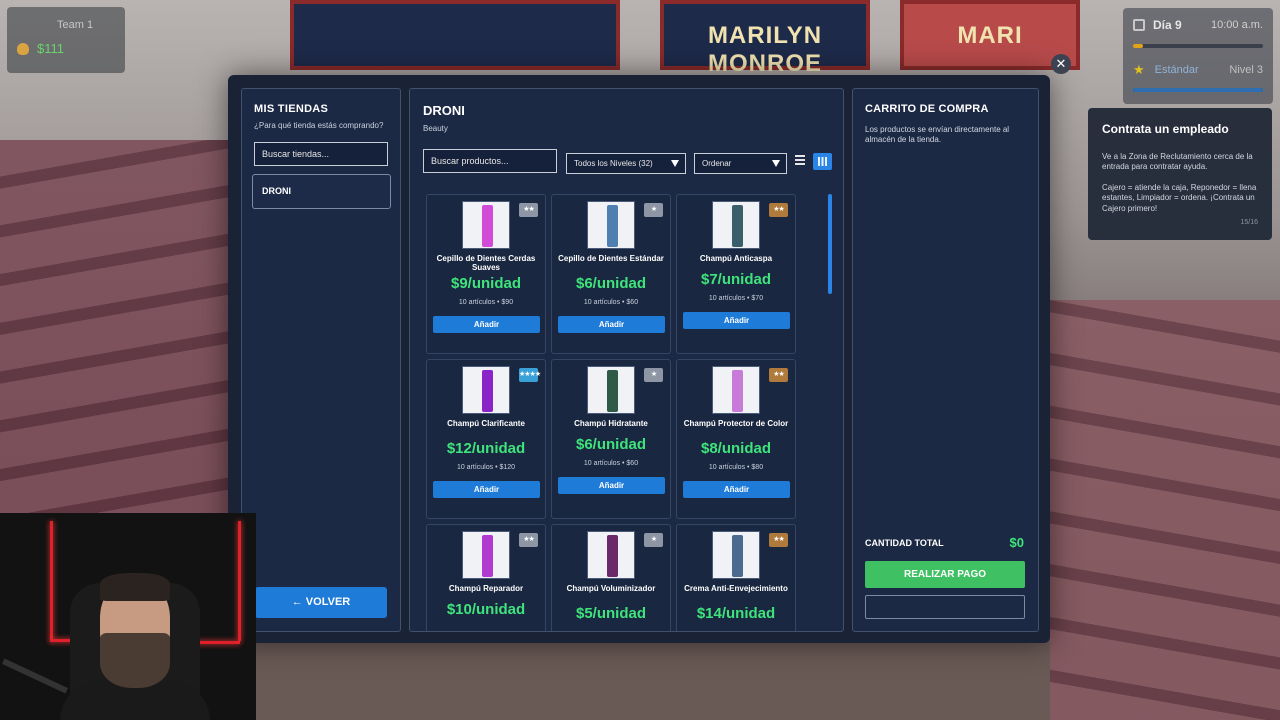 This screenshot has height=720, width=1280. Describe the element at coordinates (736, 588) in the screenshot. I see `product-name: Crema Anti-Envejecimiento` at that location.